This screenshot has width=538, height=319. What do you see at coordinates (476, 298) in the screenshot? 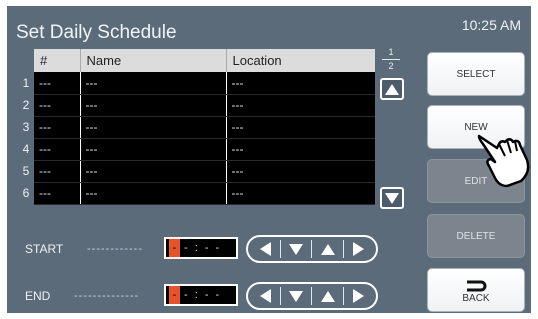
I see `back-label: BACK` at bounding box center [476, 298].